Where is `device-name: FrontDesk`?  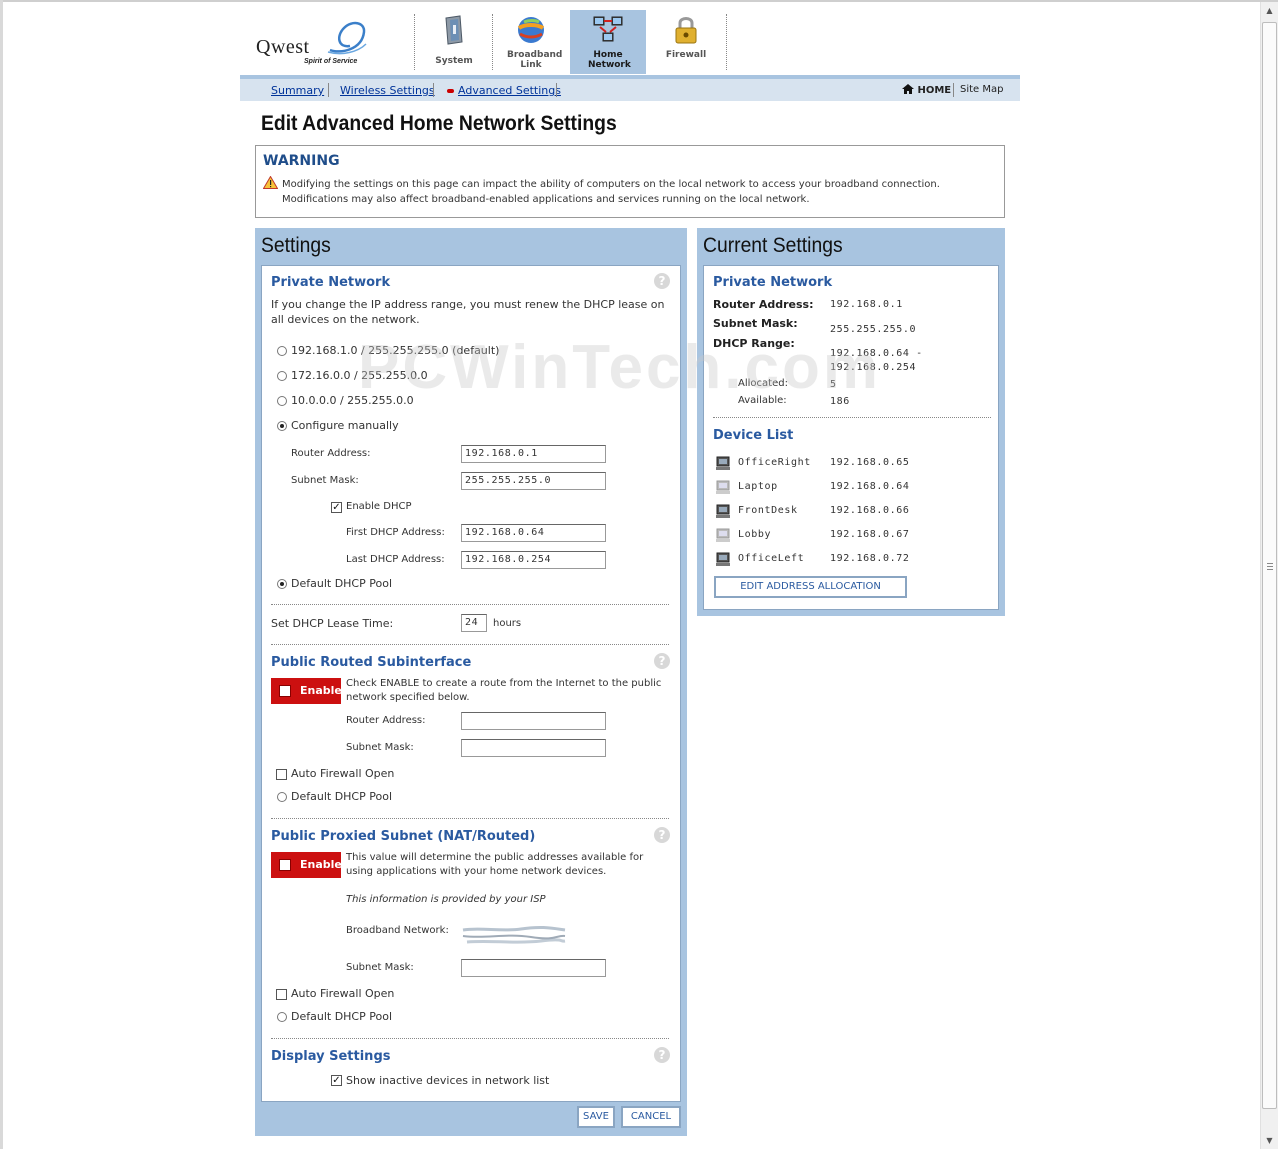
device-name: FrontDesk is located at coordinates (768, 510).